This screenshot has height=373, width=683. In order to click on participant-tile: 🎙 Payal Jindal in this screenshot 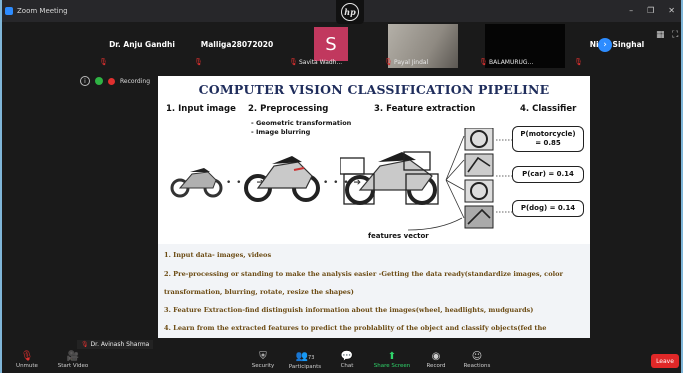, I will do `click(427, 46)`.